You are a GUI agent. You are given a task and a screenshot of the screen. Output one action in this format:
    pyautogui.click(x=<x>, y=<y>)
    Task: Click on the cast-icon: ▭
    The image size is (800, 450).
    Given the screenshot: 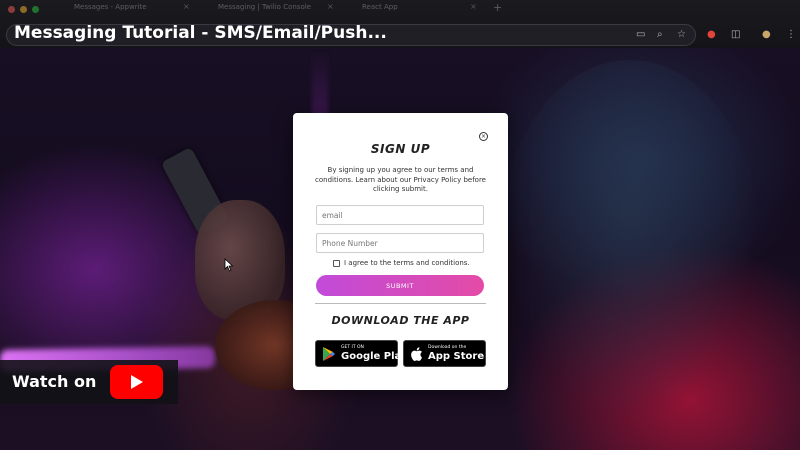 What is the action you would take?
    pyautogui.click(x=640, y=34)
    